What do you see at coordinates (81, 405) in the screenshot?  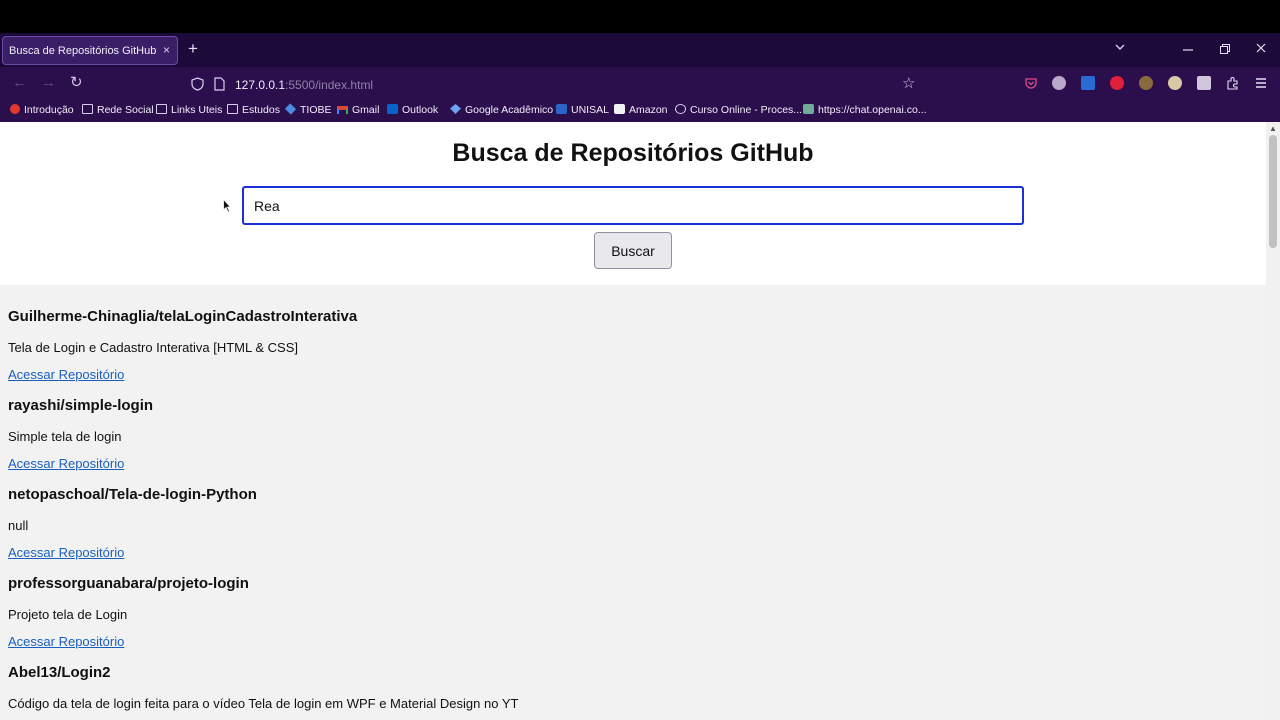 I see `repo-name: rayashi/simple-login` at bounding box center [81, 405].